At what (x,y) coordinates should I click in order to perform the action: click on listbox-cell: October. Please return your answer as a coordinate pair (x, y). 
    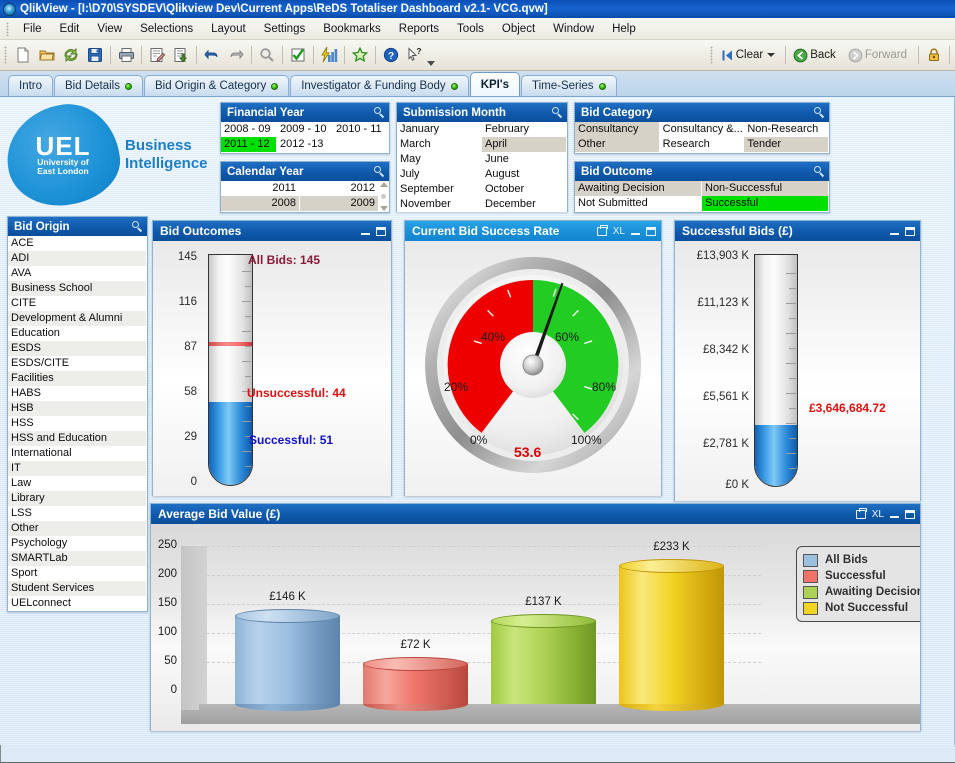
    Looking at the image, I should click on (524, 189).